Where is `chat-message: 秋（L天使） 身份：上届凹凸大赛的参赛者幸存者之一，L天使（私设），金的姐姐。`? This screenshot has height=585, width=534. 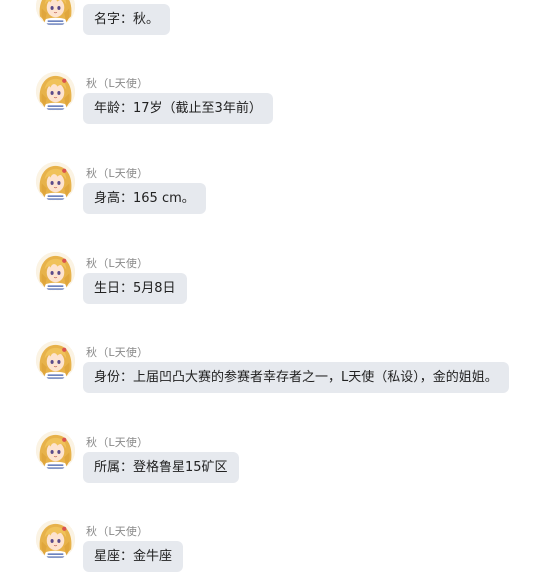
chat-message: 秋（L天使） 身份：上届凹凸大赛的参赛者幸存者之一，L天使（私设），金的姐姐。 is located at coordinates (267, 371).